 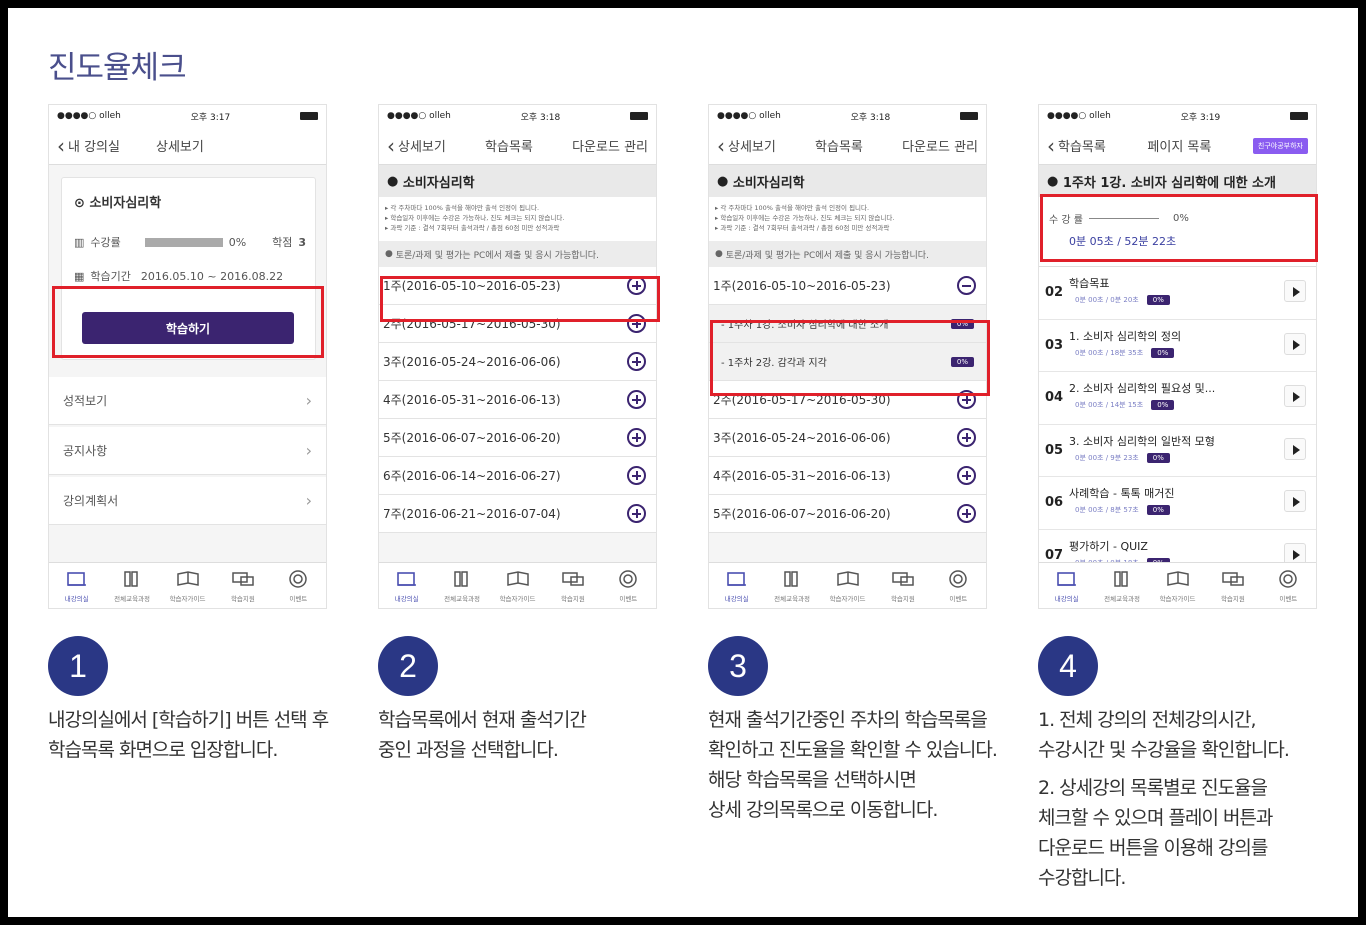 What do you see at coordinates (187, 401) in the screenshot?
I see `menu-item-grades: 성적보기 ›` at bounding box center [187, 401].